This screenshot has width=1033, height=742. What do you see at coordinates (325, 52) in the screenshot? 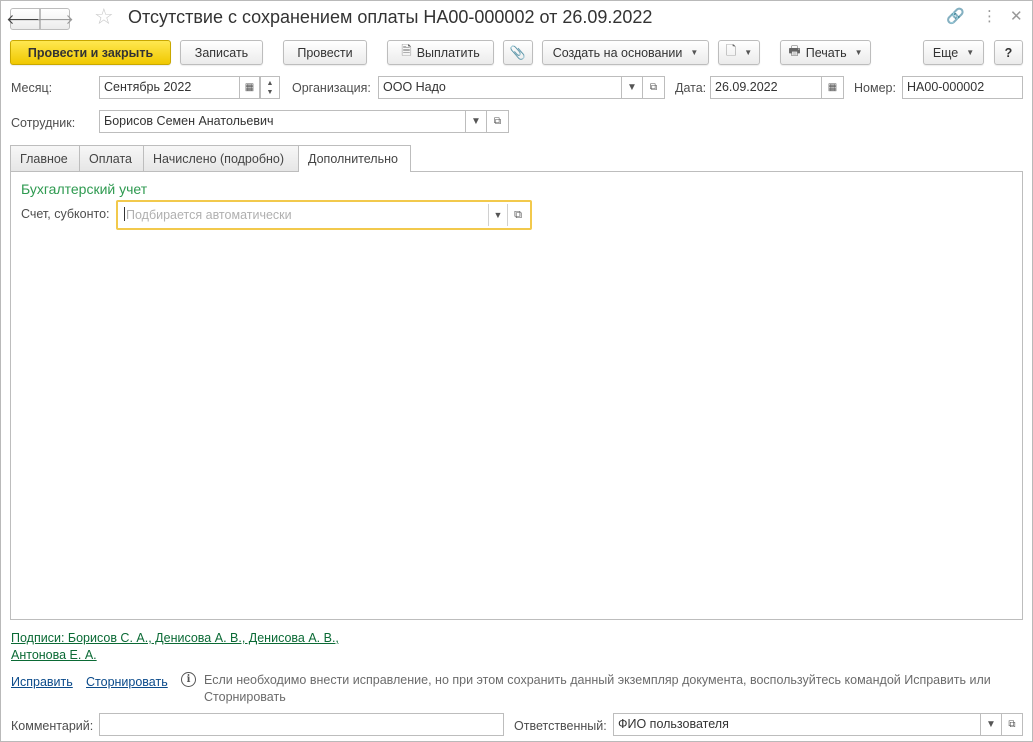
I see `post-button: Провести` at bounding box center [325, 52].